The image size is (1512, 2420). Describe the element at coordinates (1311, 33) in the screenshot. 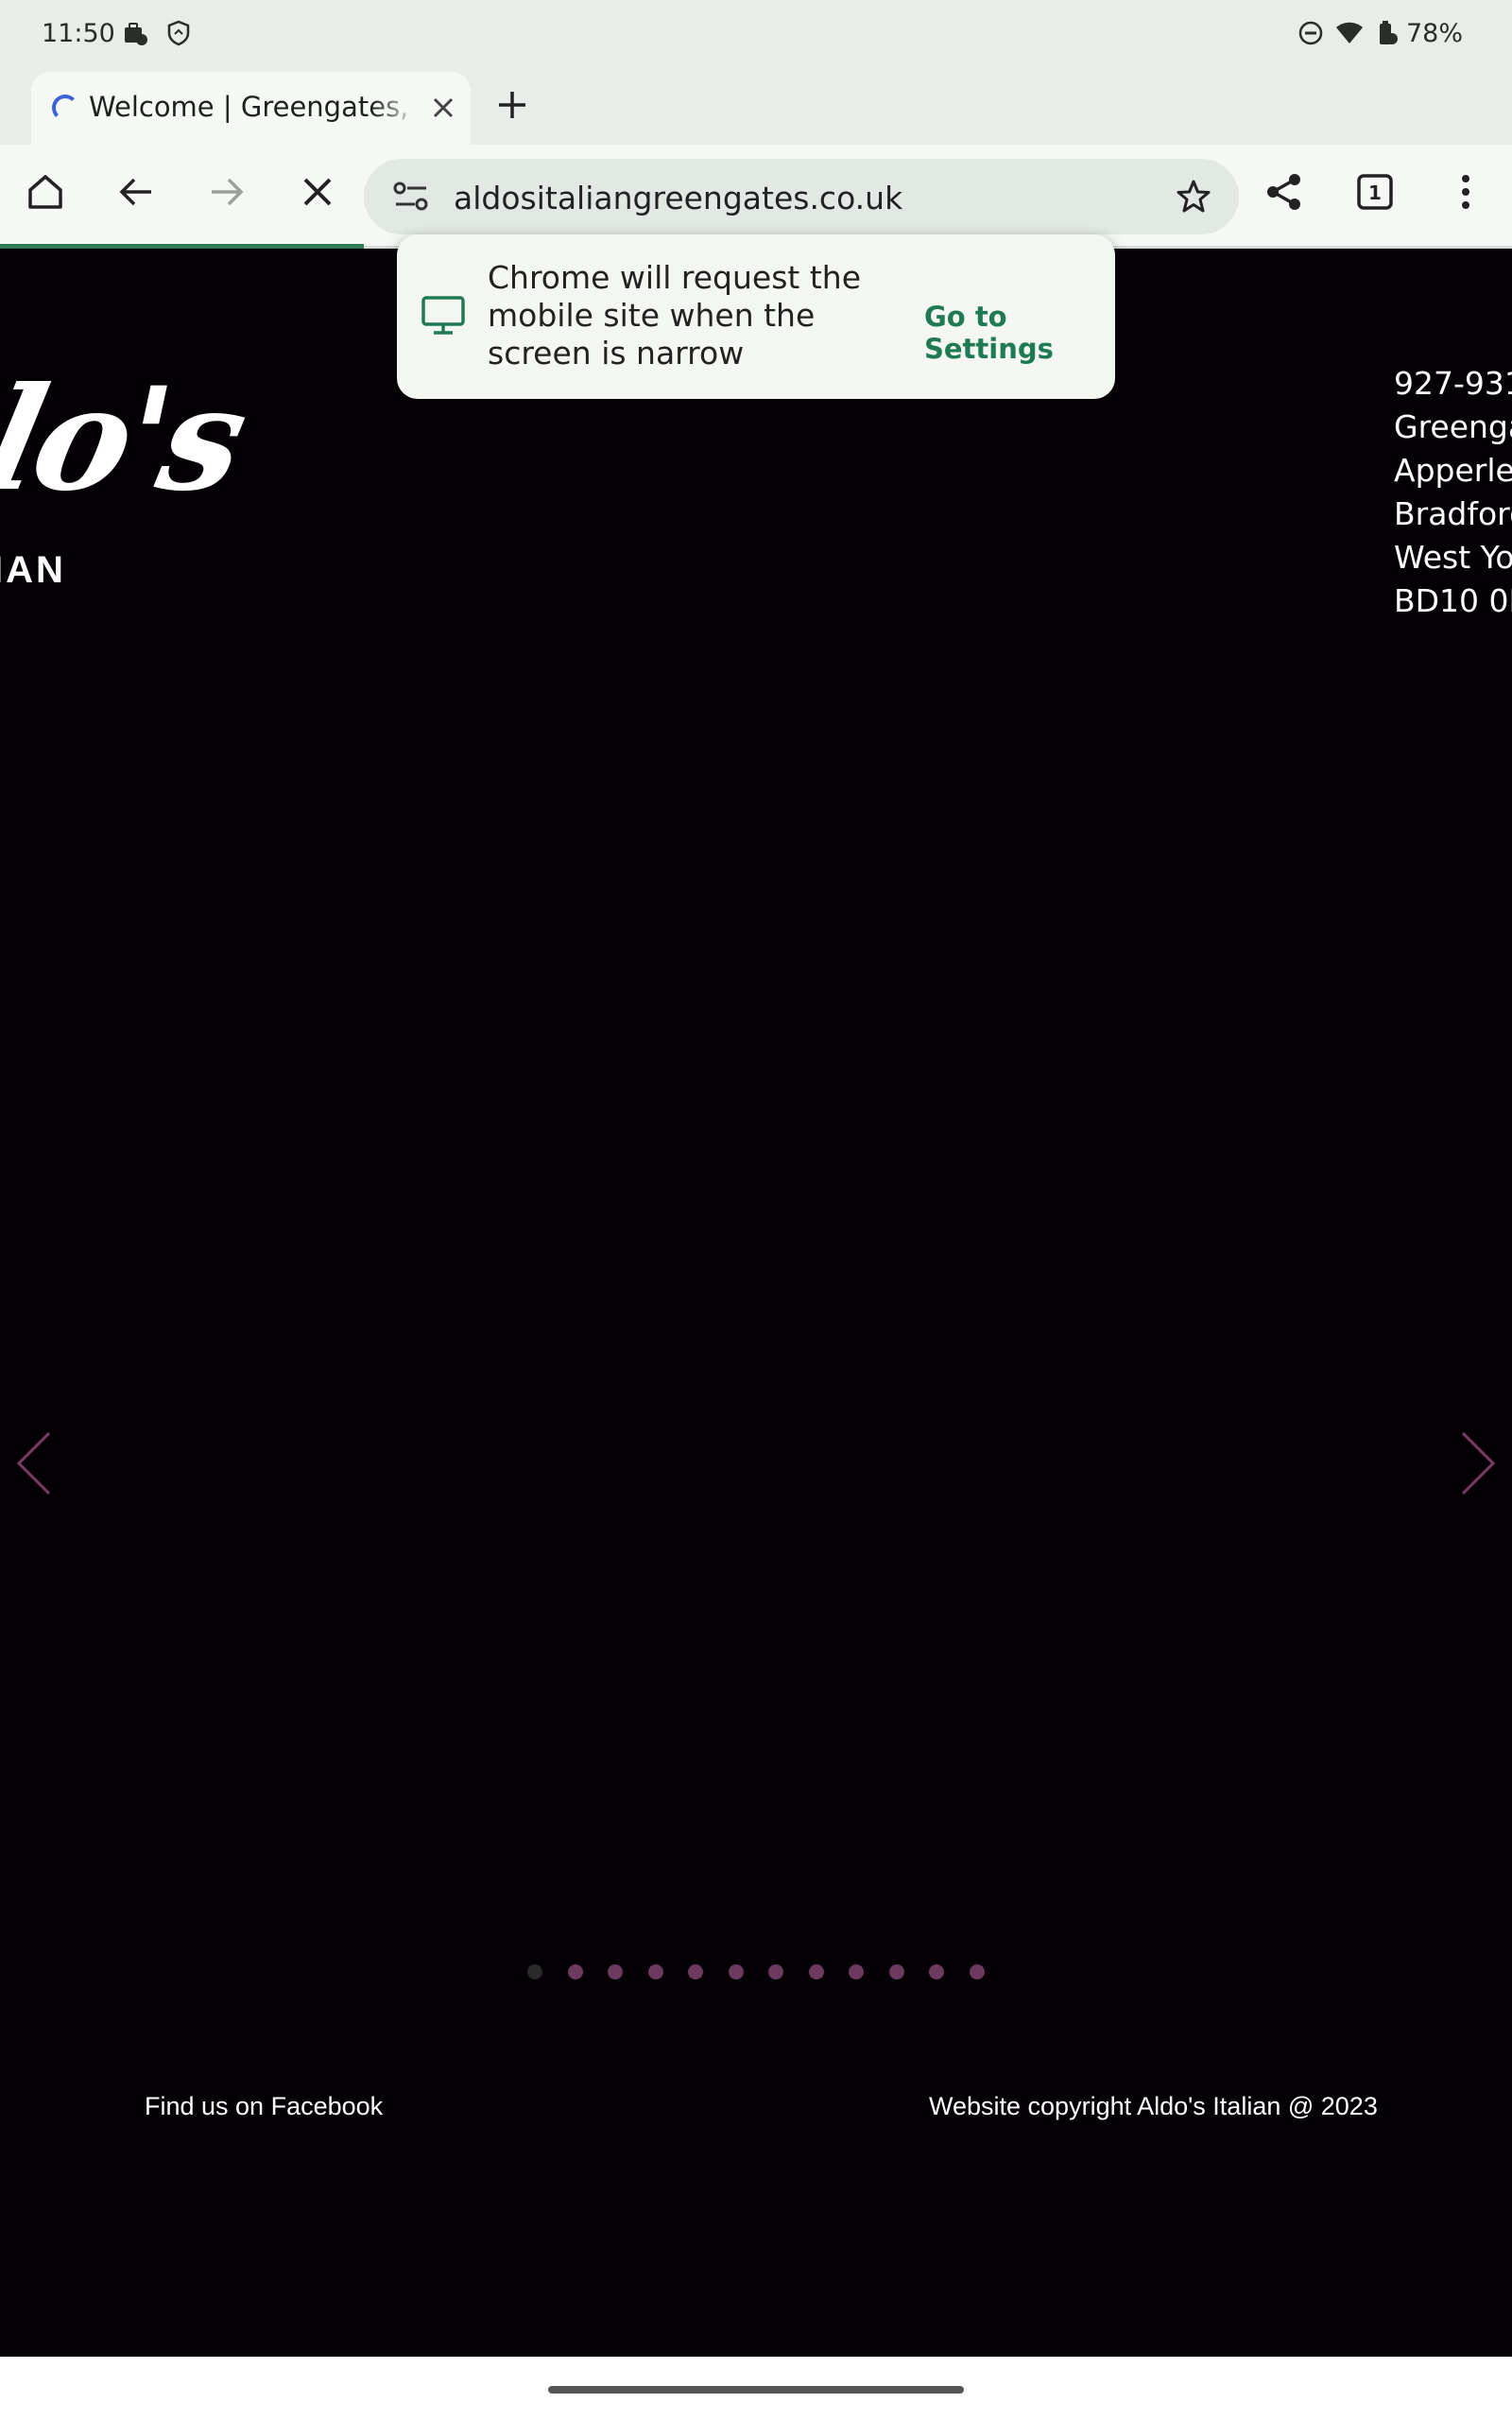

I see `dnd-icon` at that location.